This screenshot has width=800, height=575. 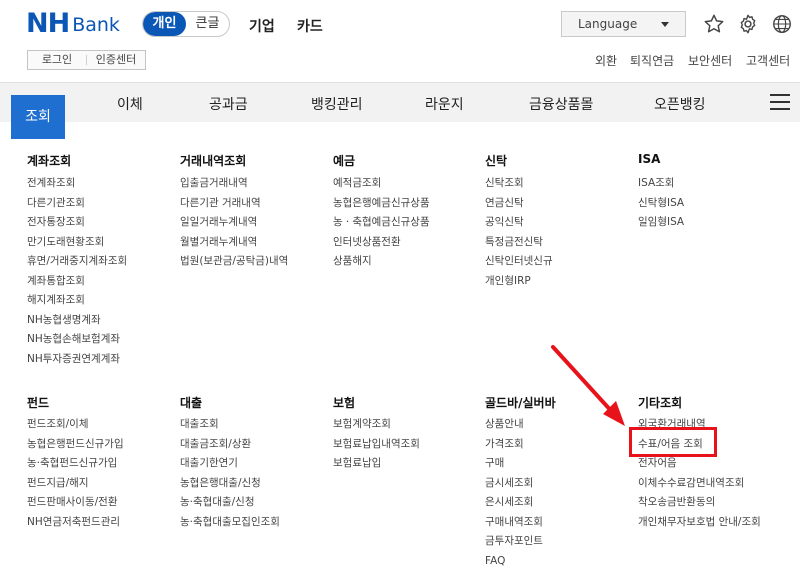 I want to click on menu-item: 입출금거래내역, so click(x=234, y=184).